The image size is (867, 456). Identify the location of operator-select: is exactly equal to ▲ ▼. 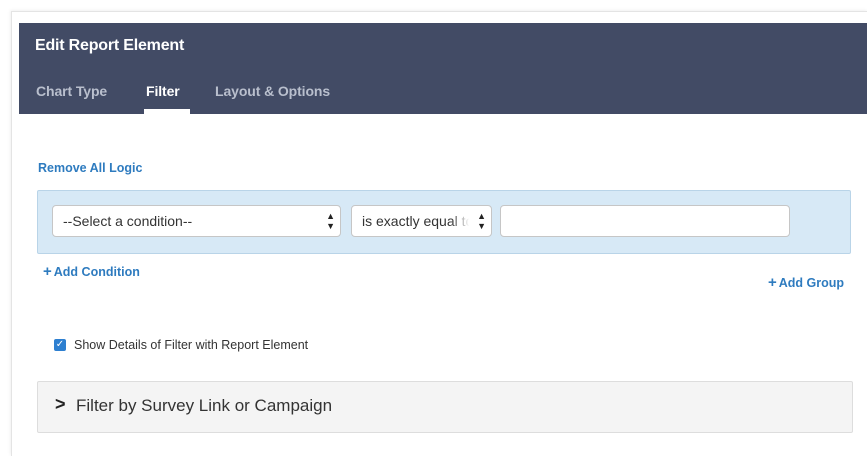
(421, 221).